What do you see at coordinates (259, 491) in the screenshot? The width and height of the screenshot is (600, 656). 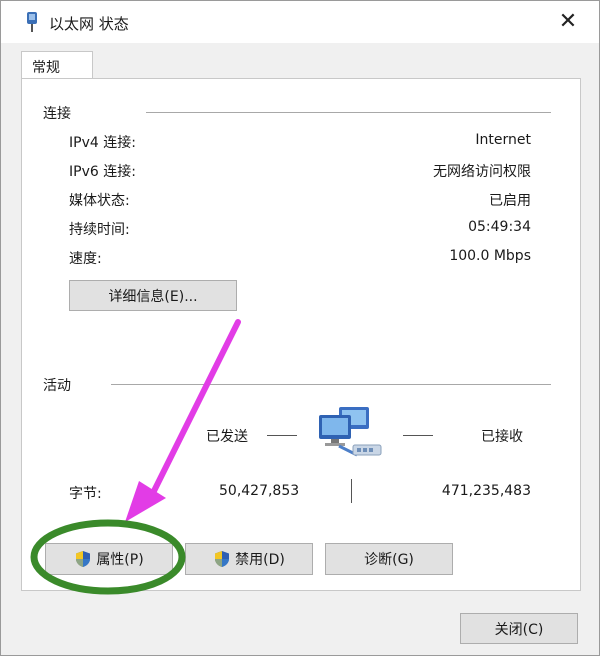 I see `bytes-sent-value: 50,427,853` at bounding box center [259, 491].